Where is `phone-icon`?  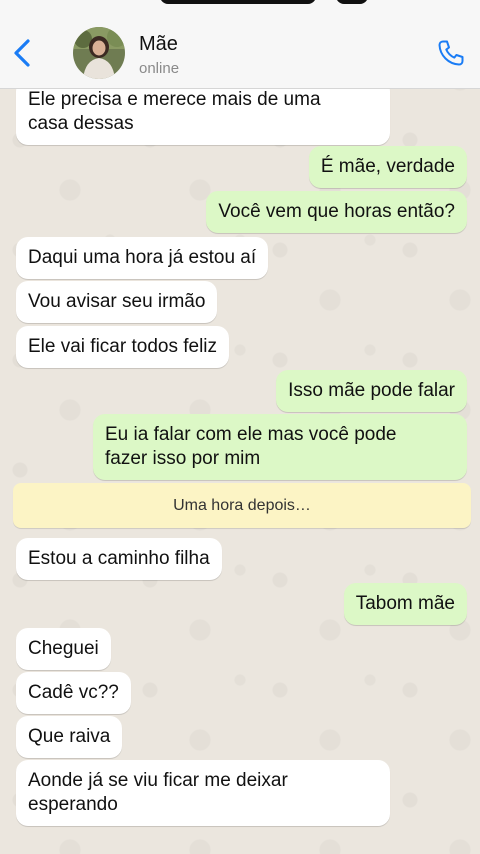 phone-icon is located at coordinates (451, 53).